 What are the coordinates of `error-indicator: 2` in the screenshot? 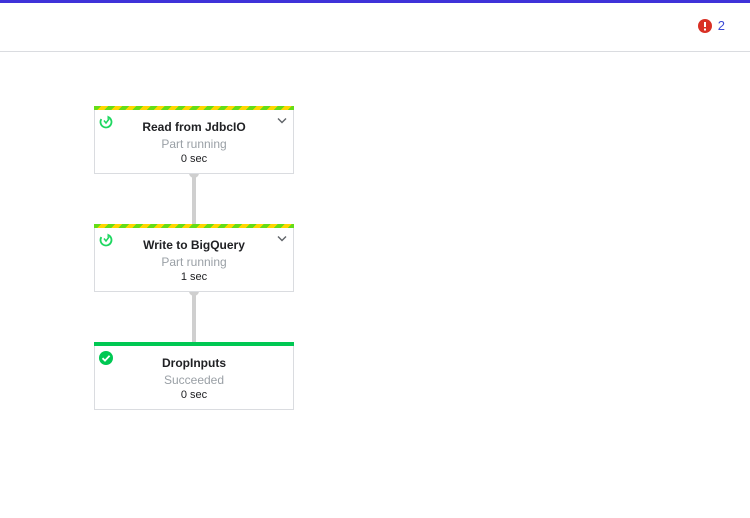 It's located at (711, 25).